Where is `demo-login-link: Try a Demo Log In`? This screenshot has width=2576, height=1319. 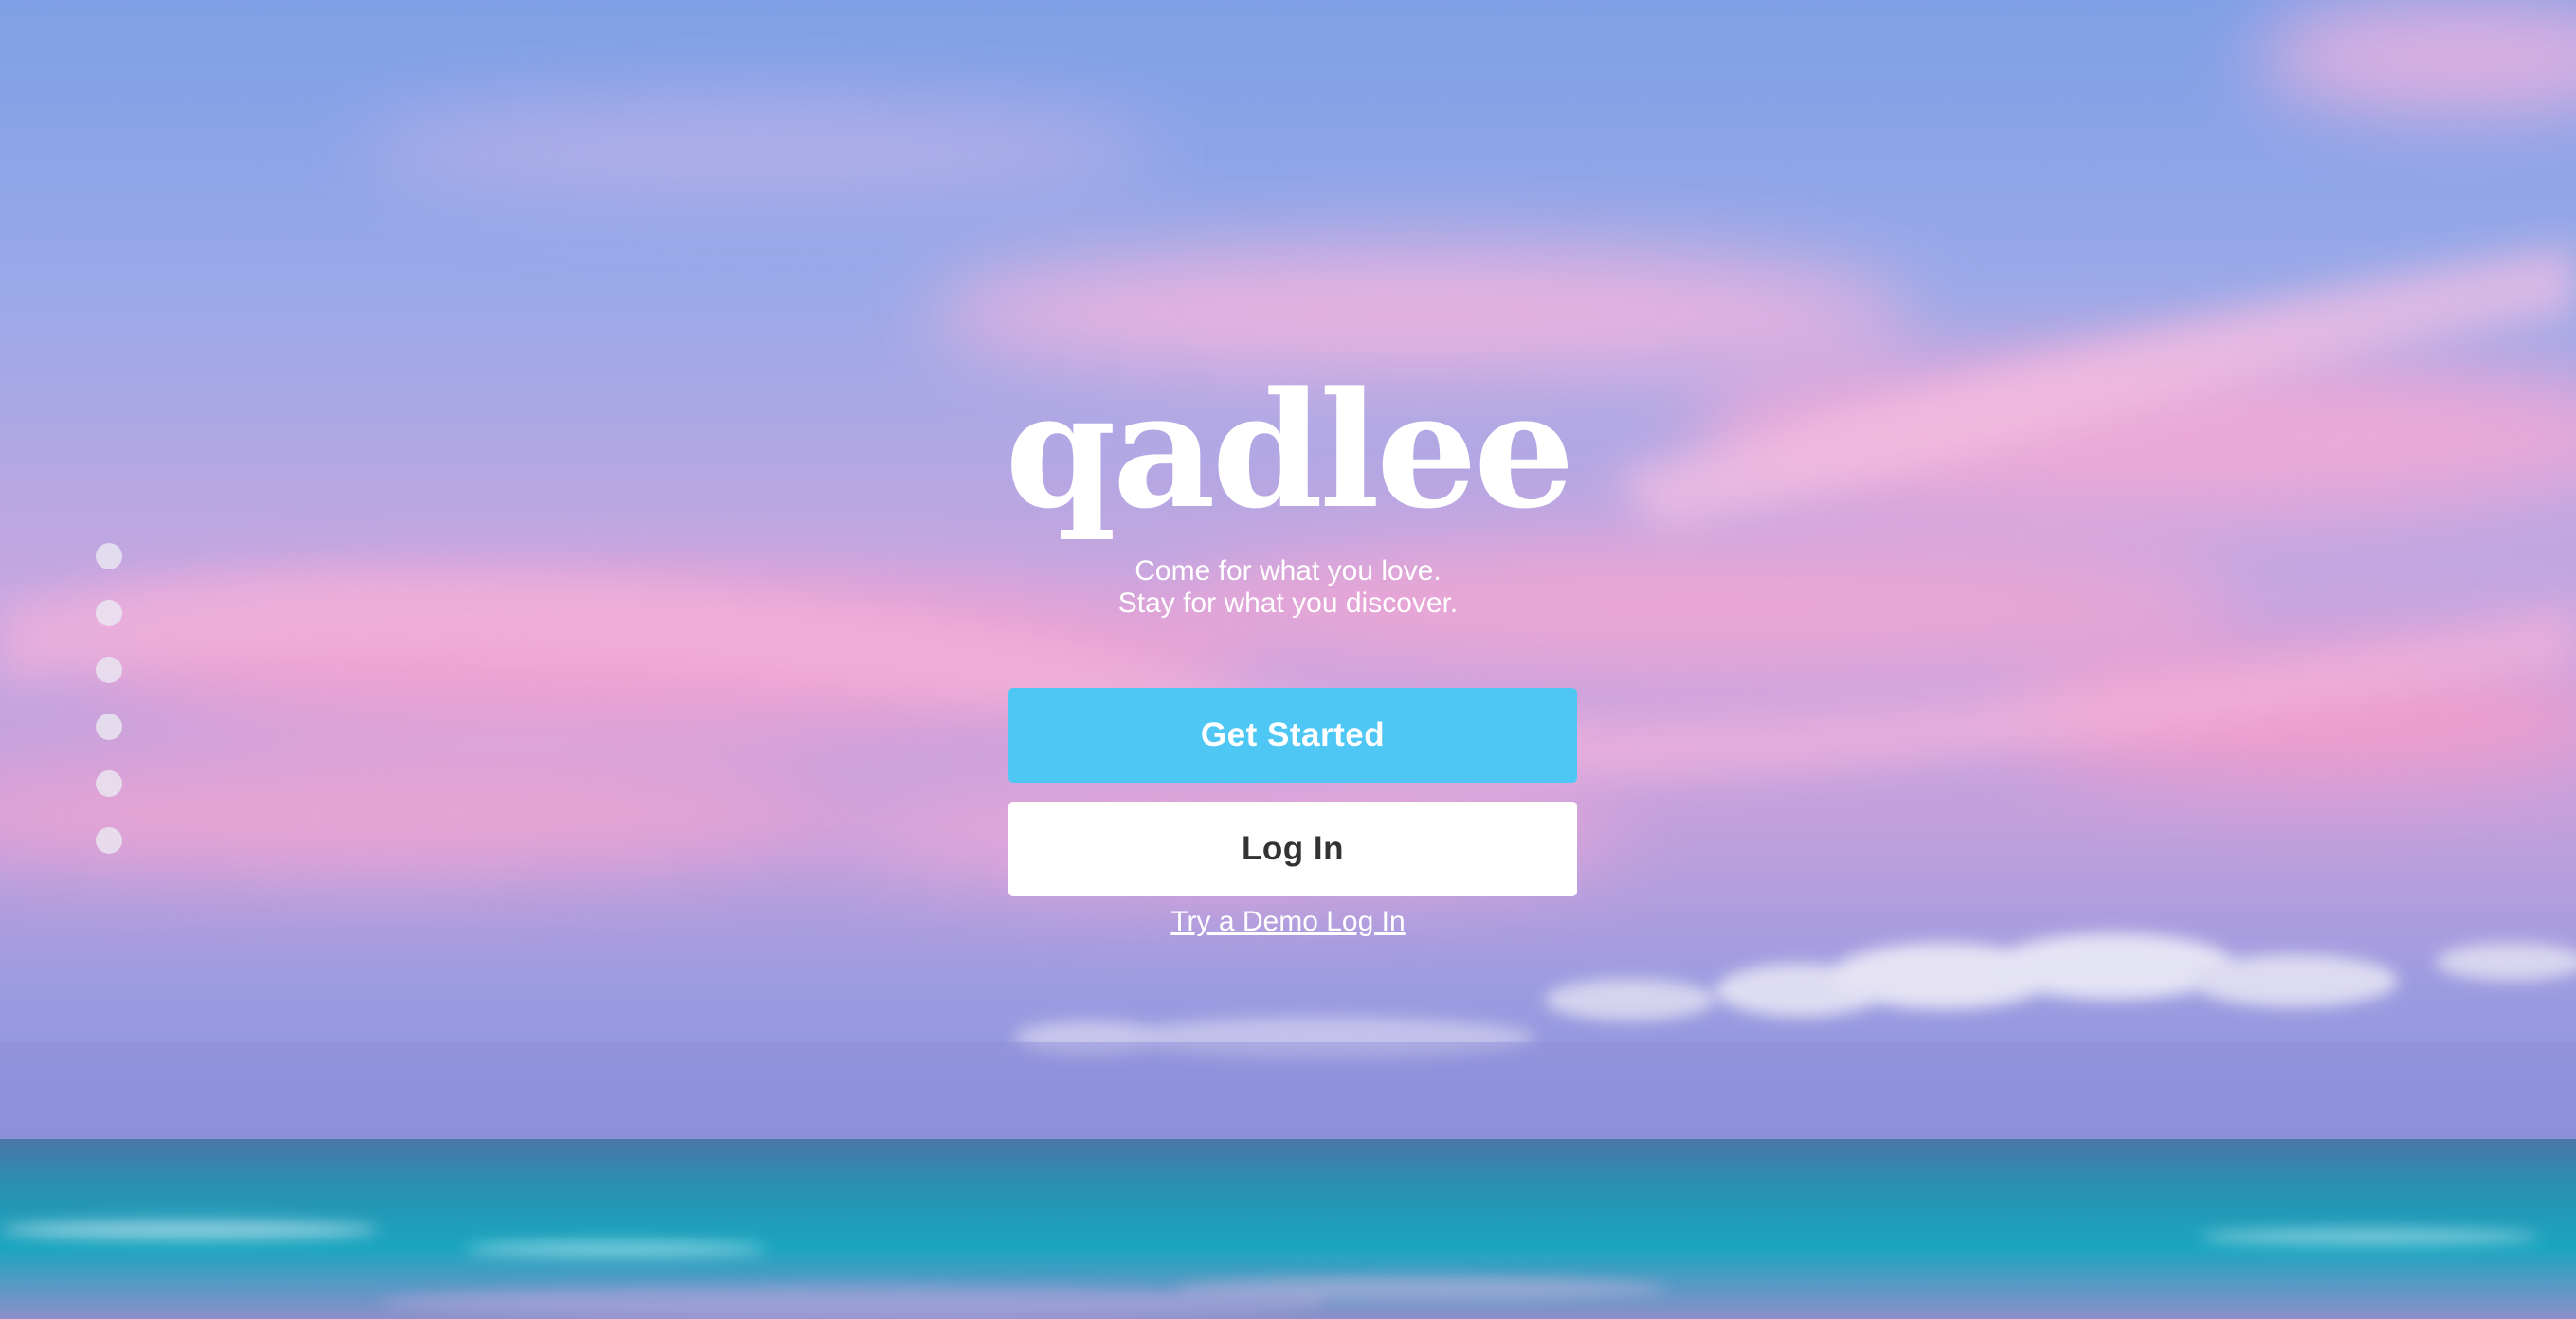
demo-login-link: Try a Demo Log In is located at coordinates (1287, 922).